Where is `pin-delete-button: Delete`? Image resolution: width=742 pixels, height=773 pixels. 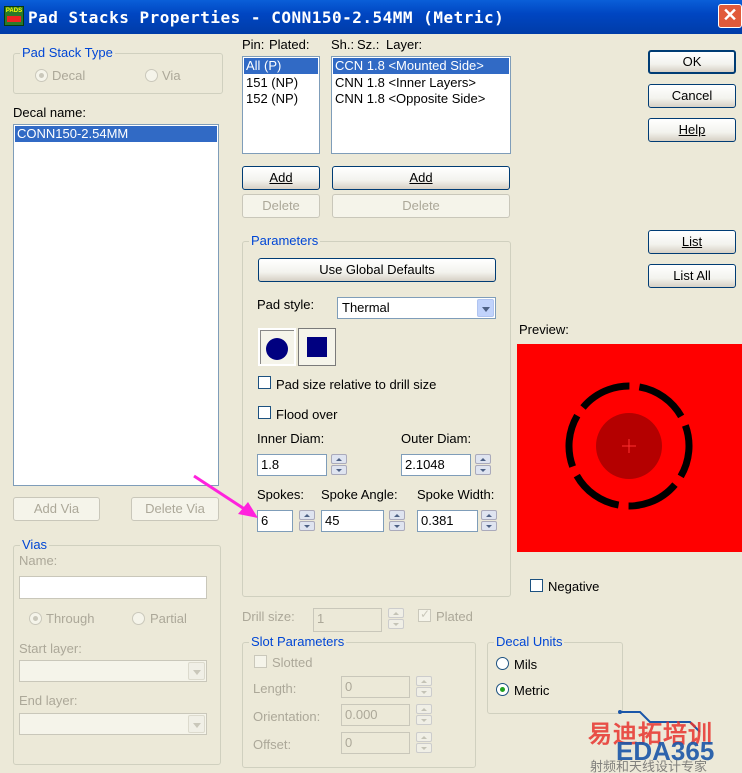
pin-delete-button: Delete is located at coordinates (281, 206).